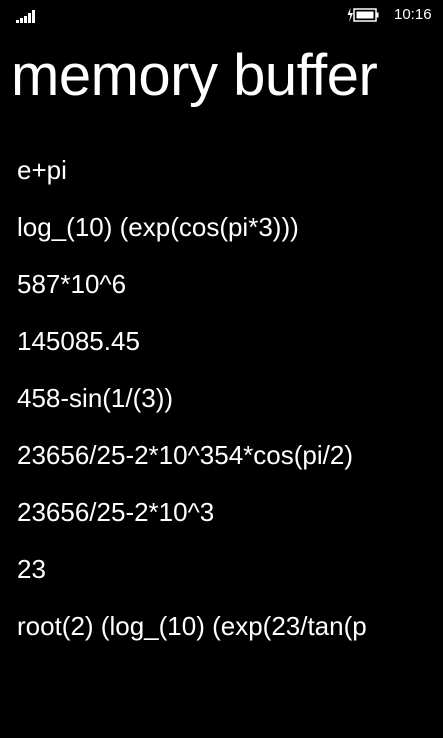 The image size is (443, 738). I want to click on signal-strength-icon, so click(27, 16).